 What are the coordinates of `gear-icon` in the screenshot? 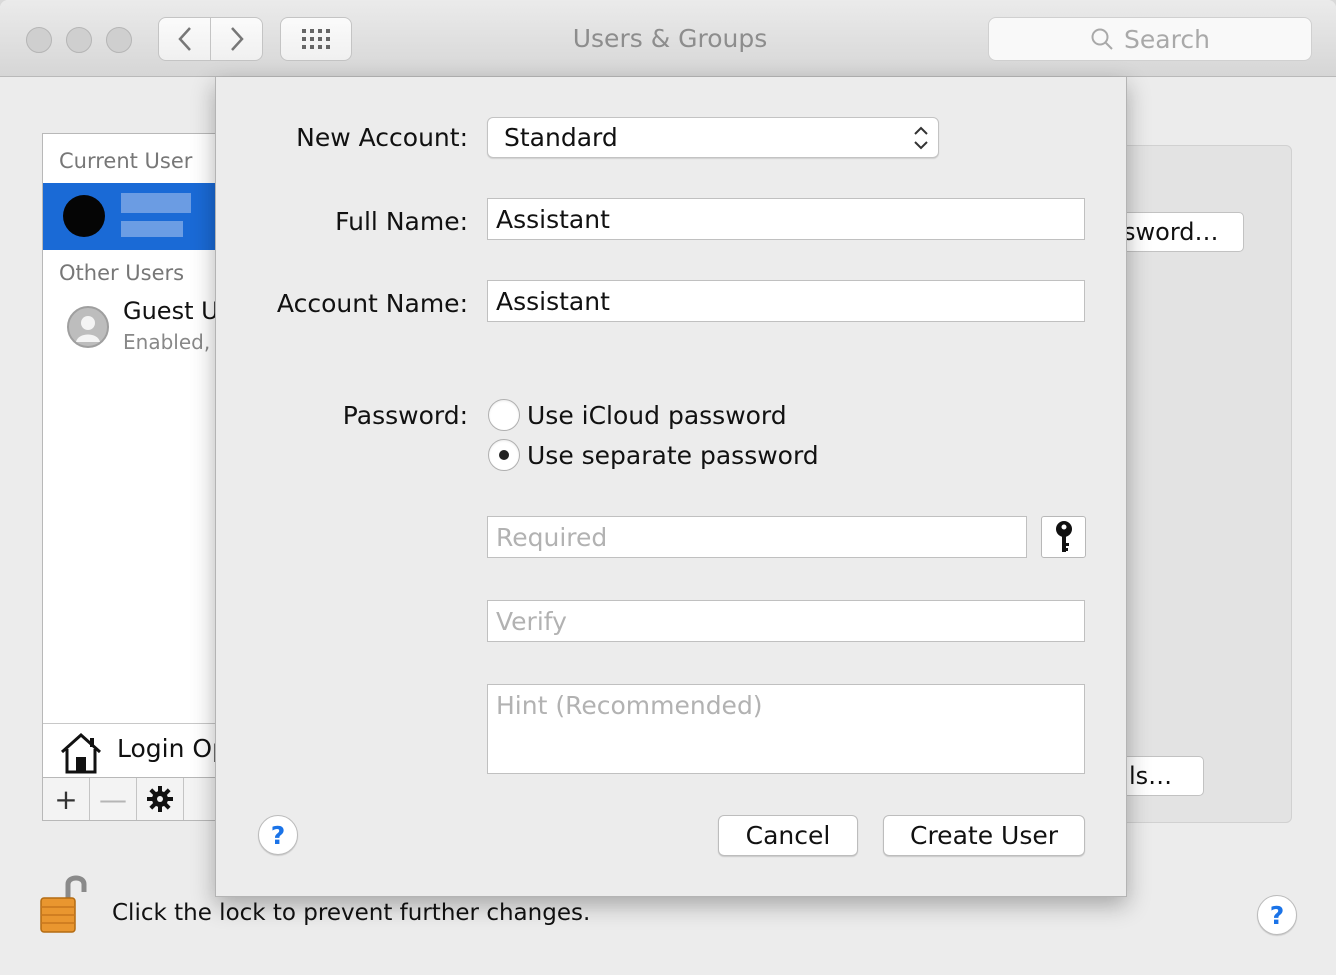 It's located at (160, 799).